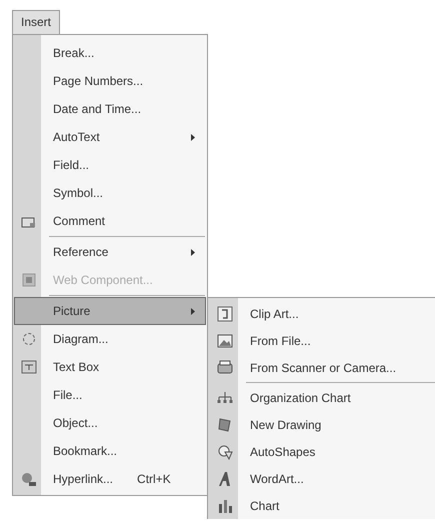 This screenshot has height=521, width=435. Describe the element at coordinates (265, 505) in the screenshot. I see `item-label: Chart` at that location.